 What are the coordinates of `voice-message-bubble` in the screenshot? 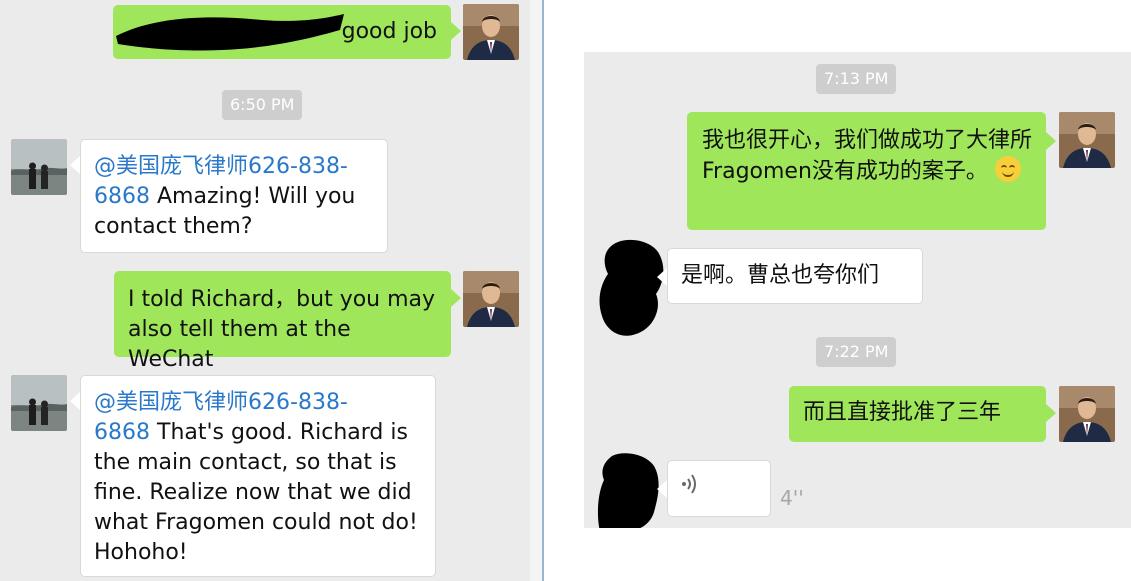 It's located at (719, 488).